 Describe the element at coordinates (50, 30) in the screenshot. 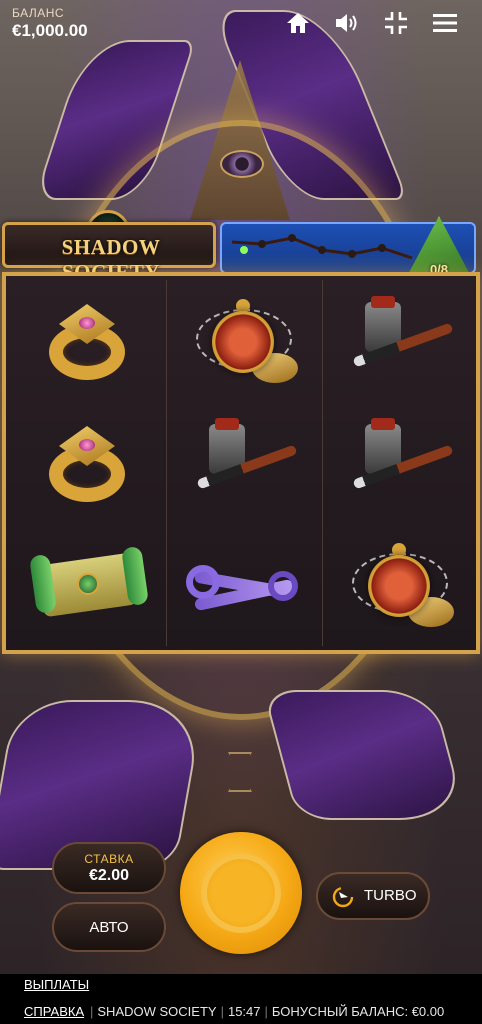

I see `balance-value: €1,000.00` at that location.